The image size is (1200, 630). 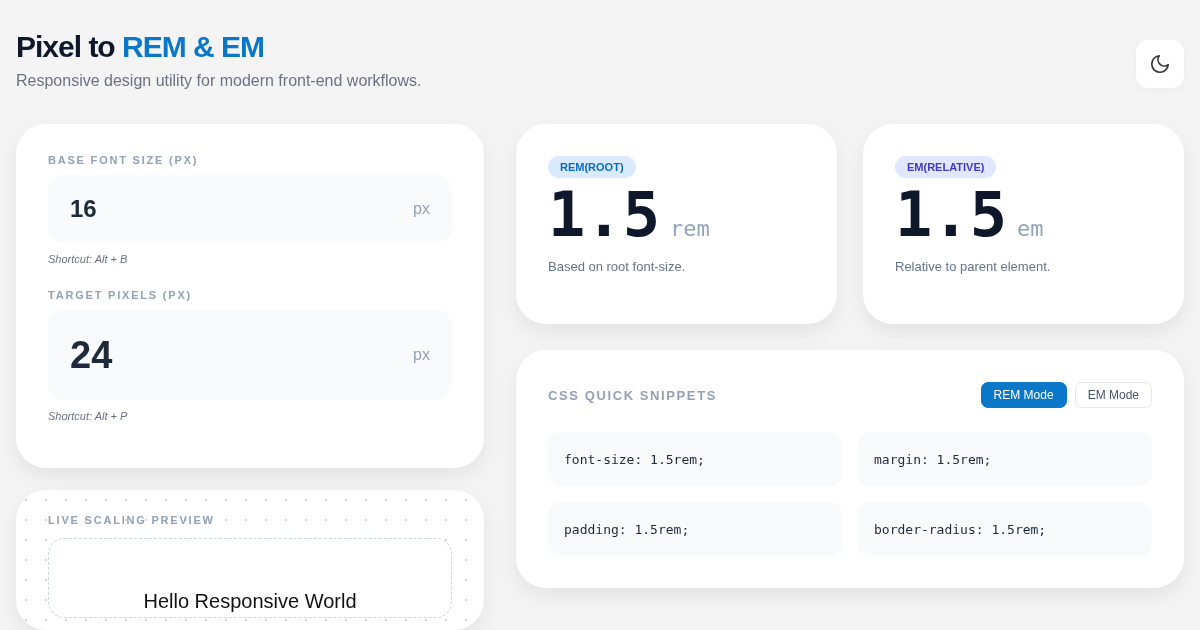 I want to click on unit-badge: REM(ROOT), so click(x=592, y=167).